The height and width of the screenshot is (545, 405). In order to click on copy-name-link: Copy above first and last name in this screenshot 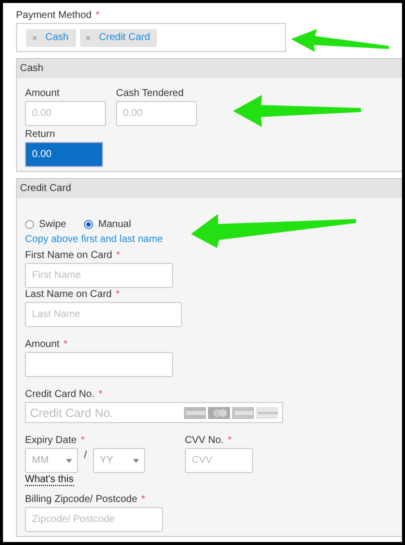, I will do `click(213, 239)`.